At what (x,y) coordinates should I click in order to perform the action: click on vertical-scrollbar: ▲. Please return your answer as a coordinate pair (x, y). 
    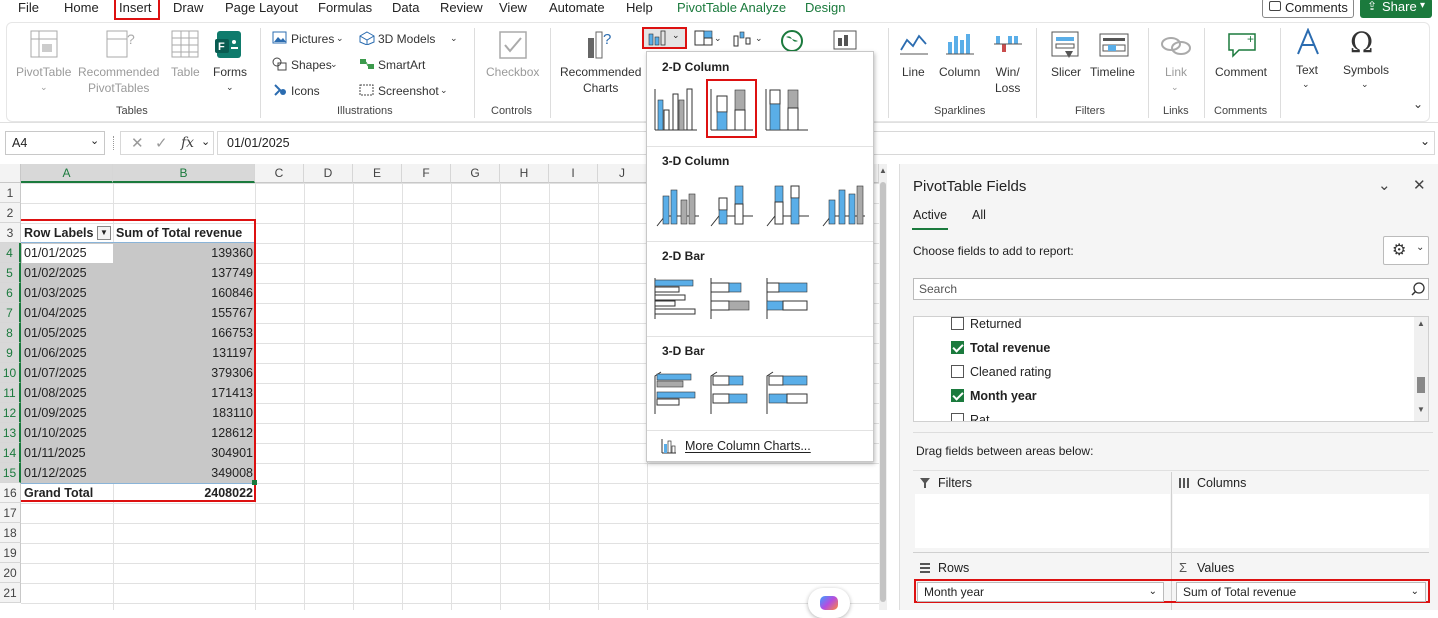
    Looking at the image, I should click on (883, 387).